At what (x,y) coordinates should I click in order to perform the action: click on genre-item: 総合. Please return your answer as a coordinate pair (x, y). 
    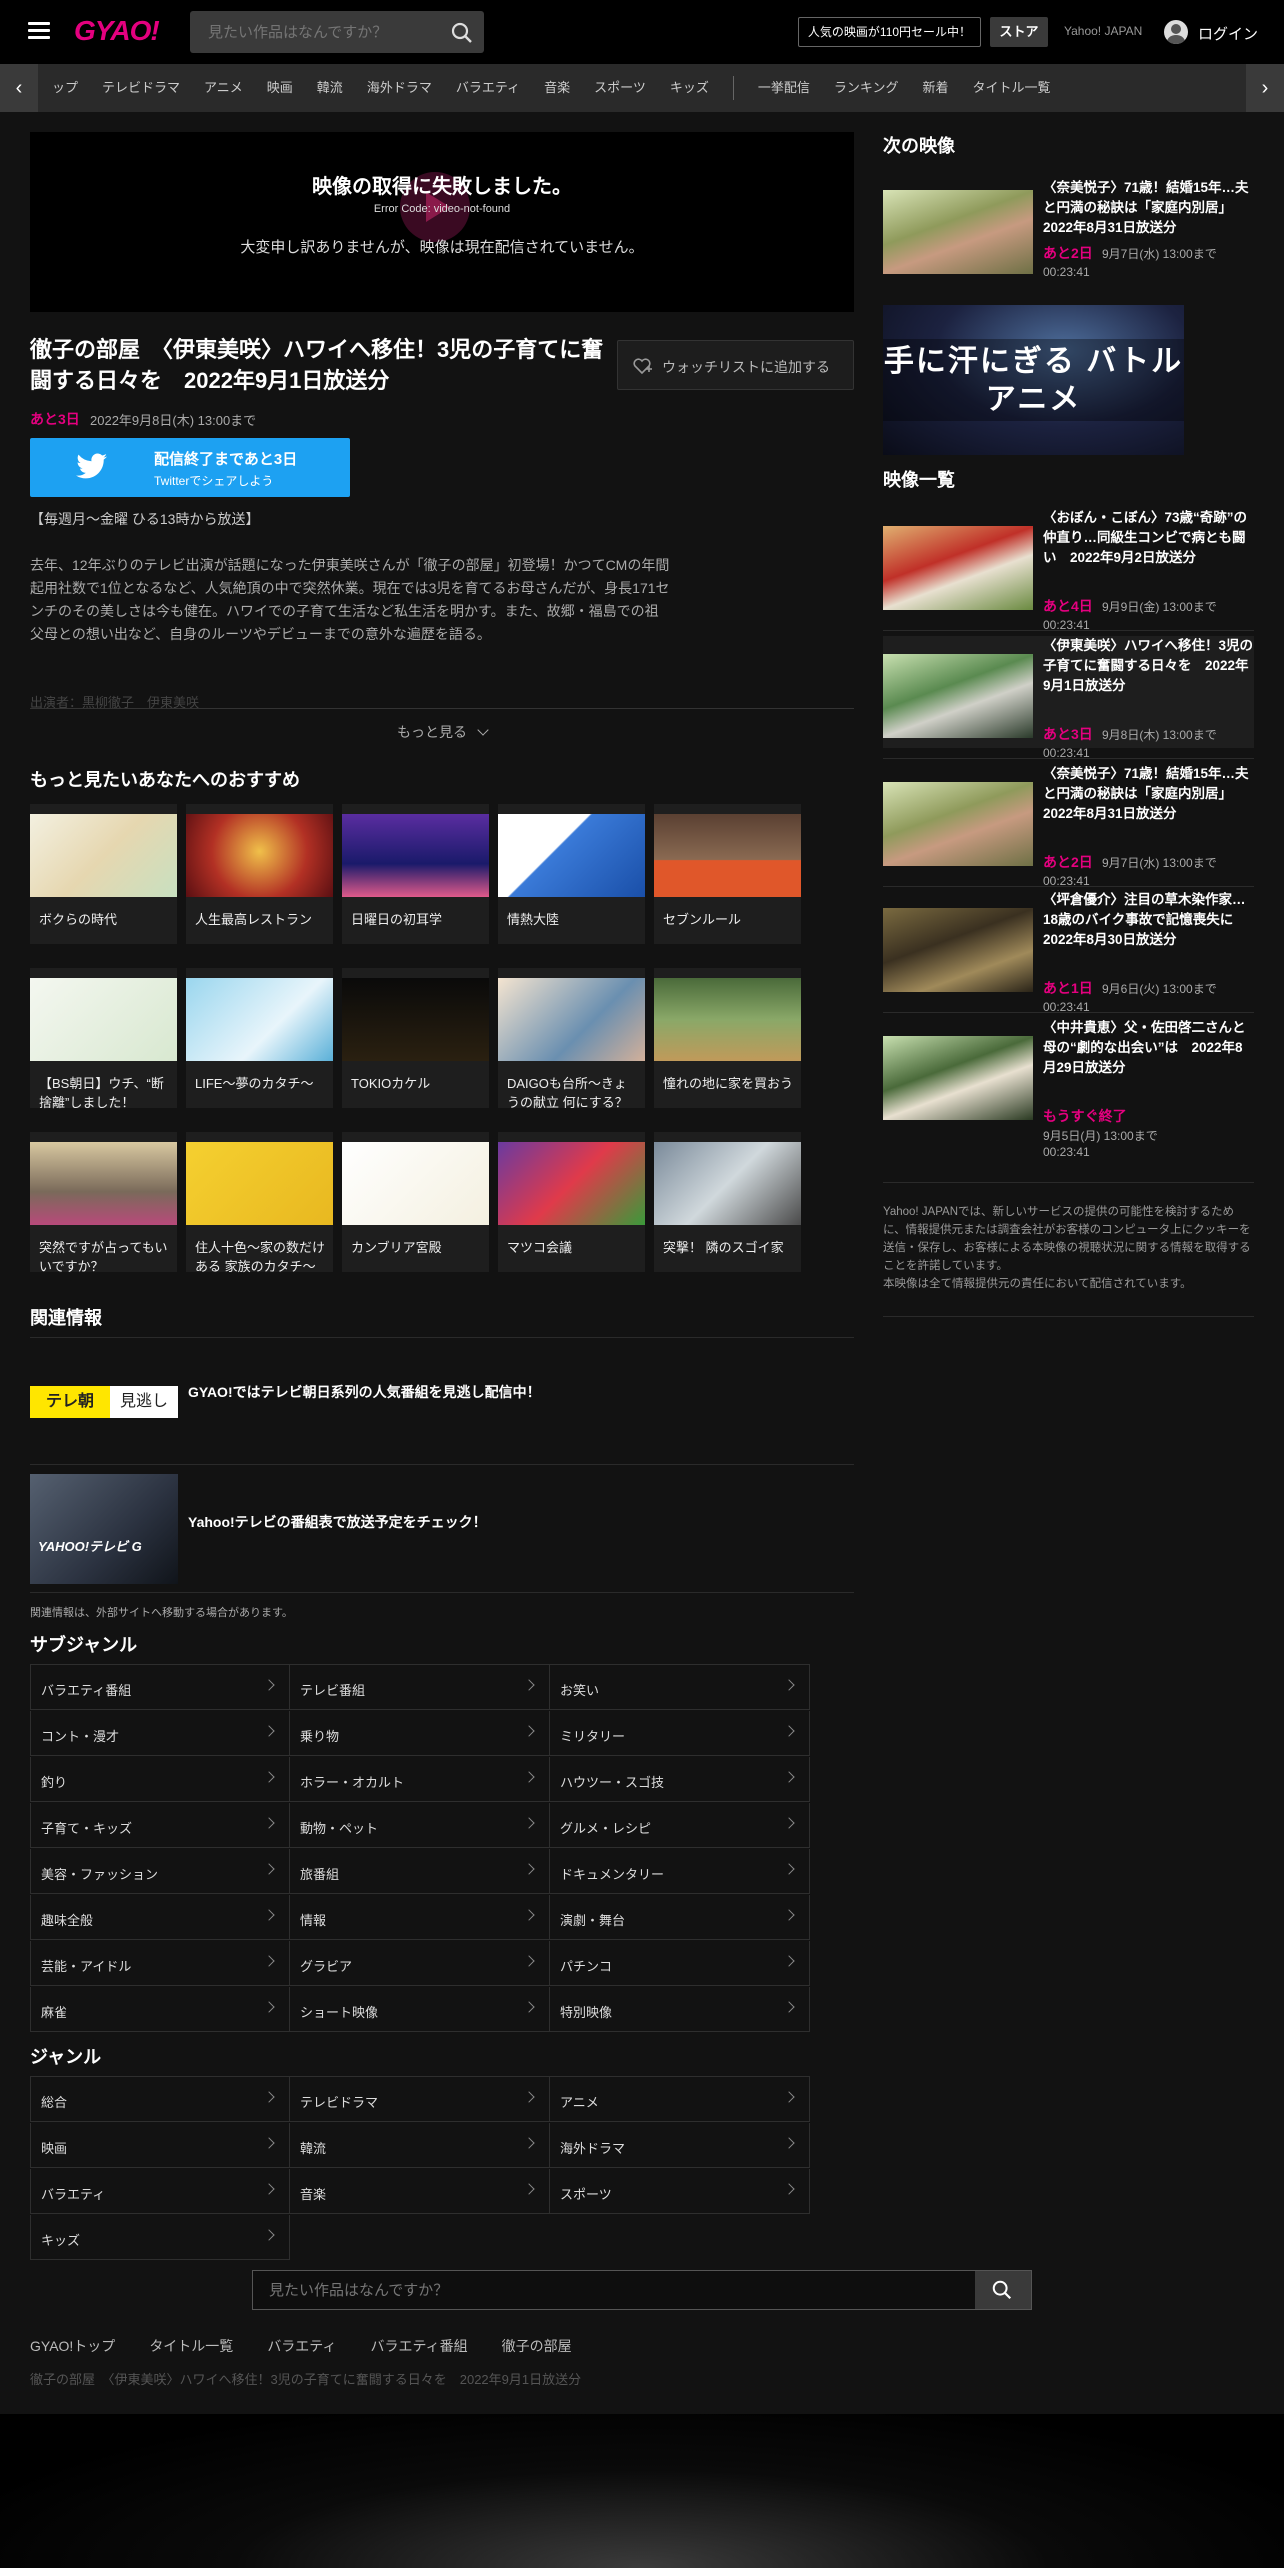
    Looking at the image, I should click on (160, 2099).